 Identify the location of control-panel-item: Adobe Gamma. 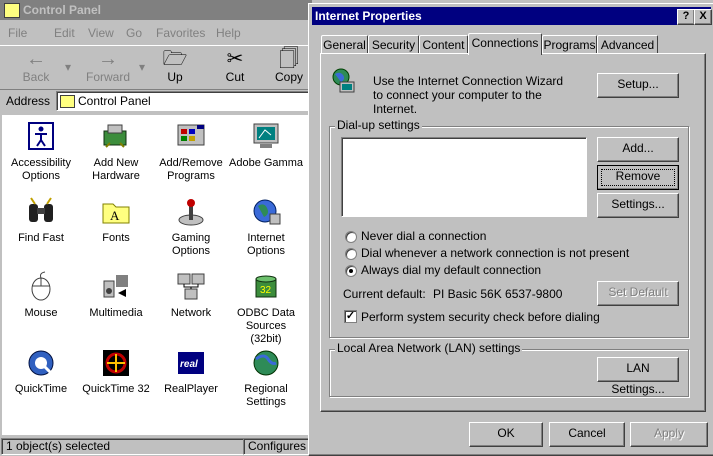
(266, 145).